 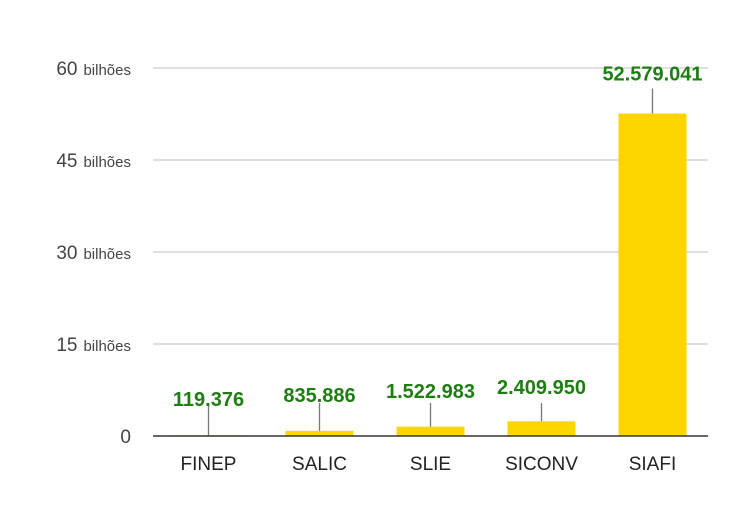 I want to click on y-tick-label: 30 bilhões, so click(x=93, y=253).